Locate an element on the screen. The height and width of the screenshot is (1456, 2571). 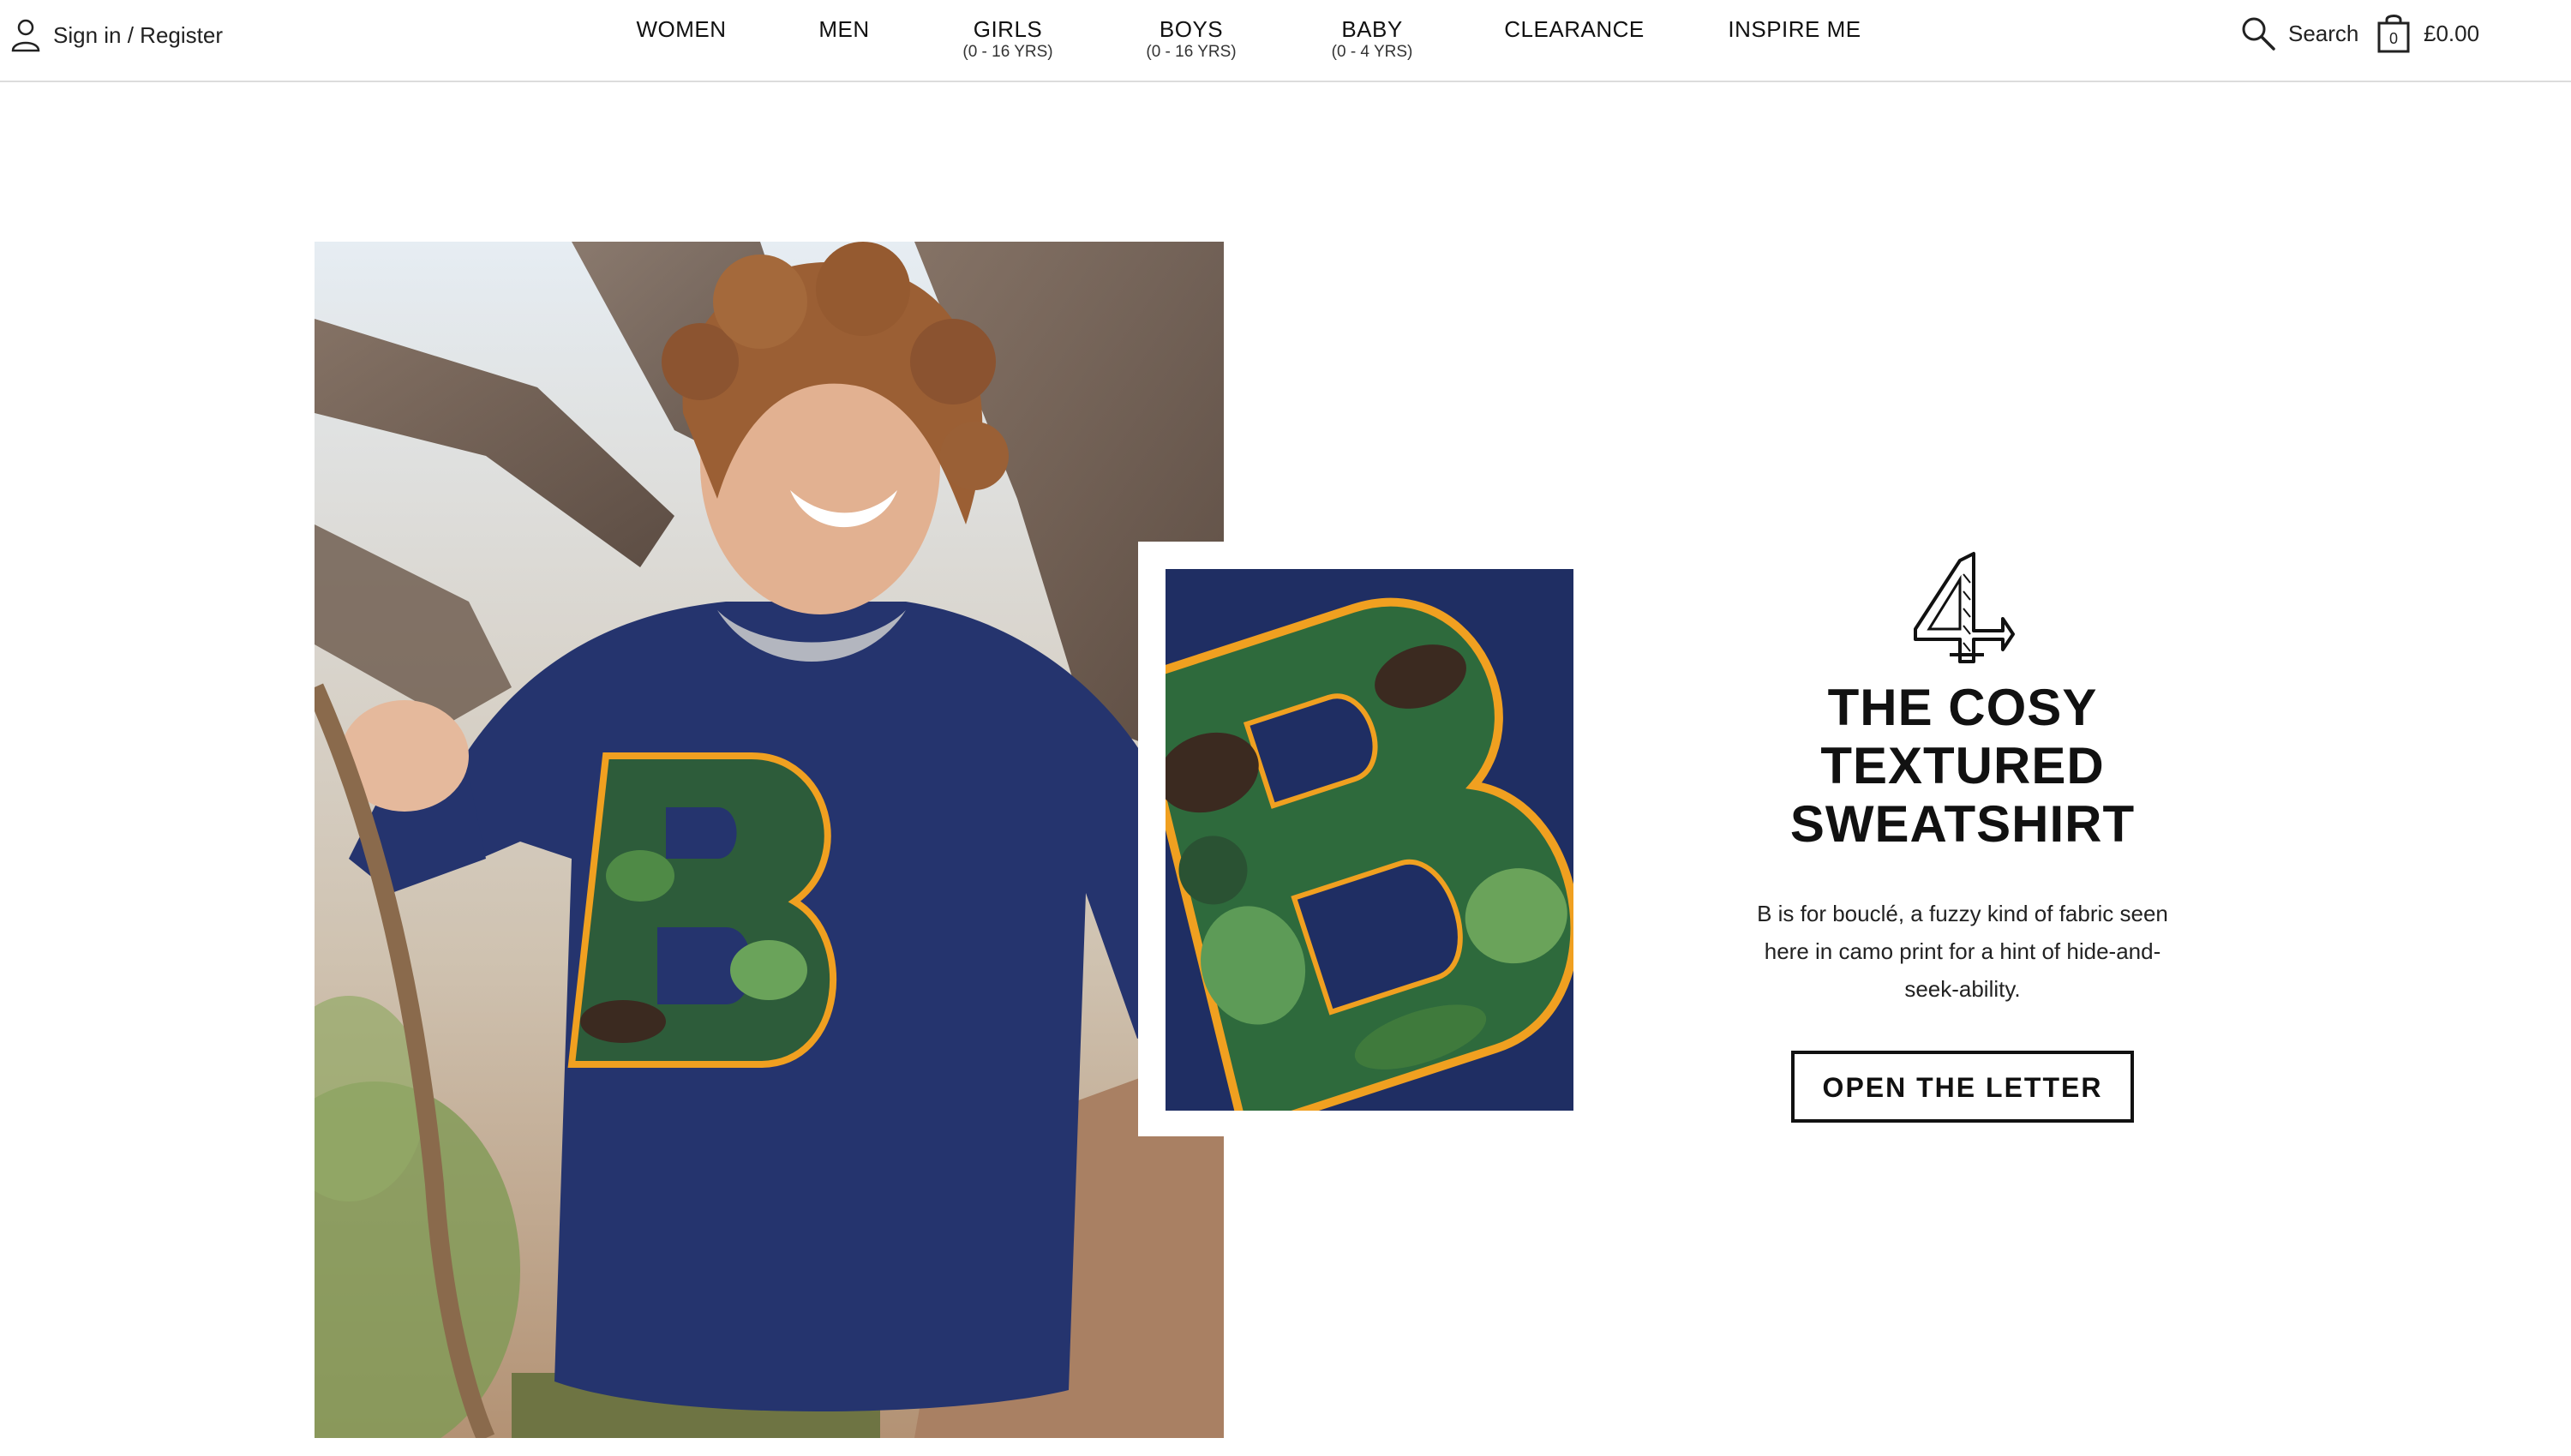
svg-text: 0 is located at coordinates (2393, 39).